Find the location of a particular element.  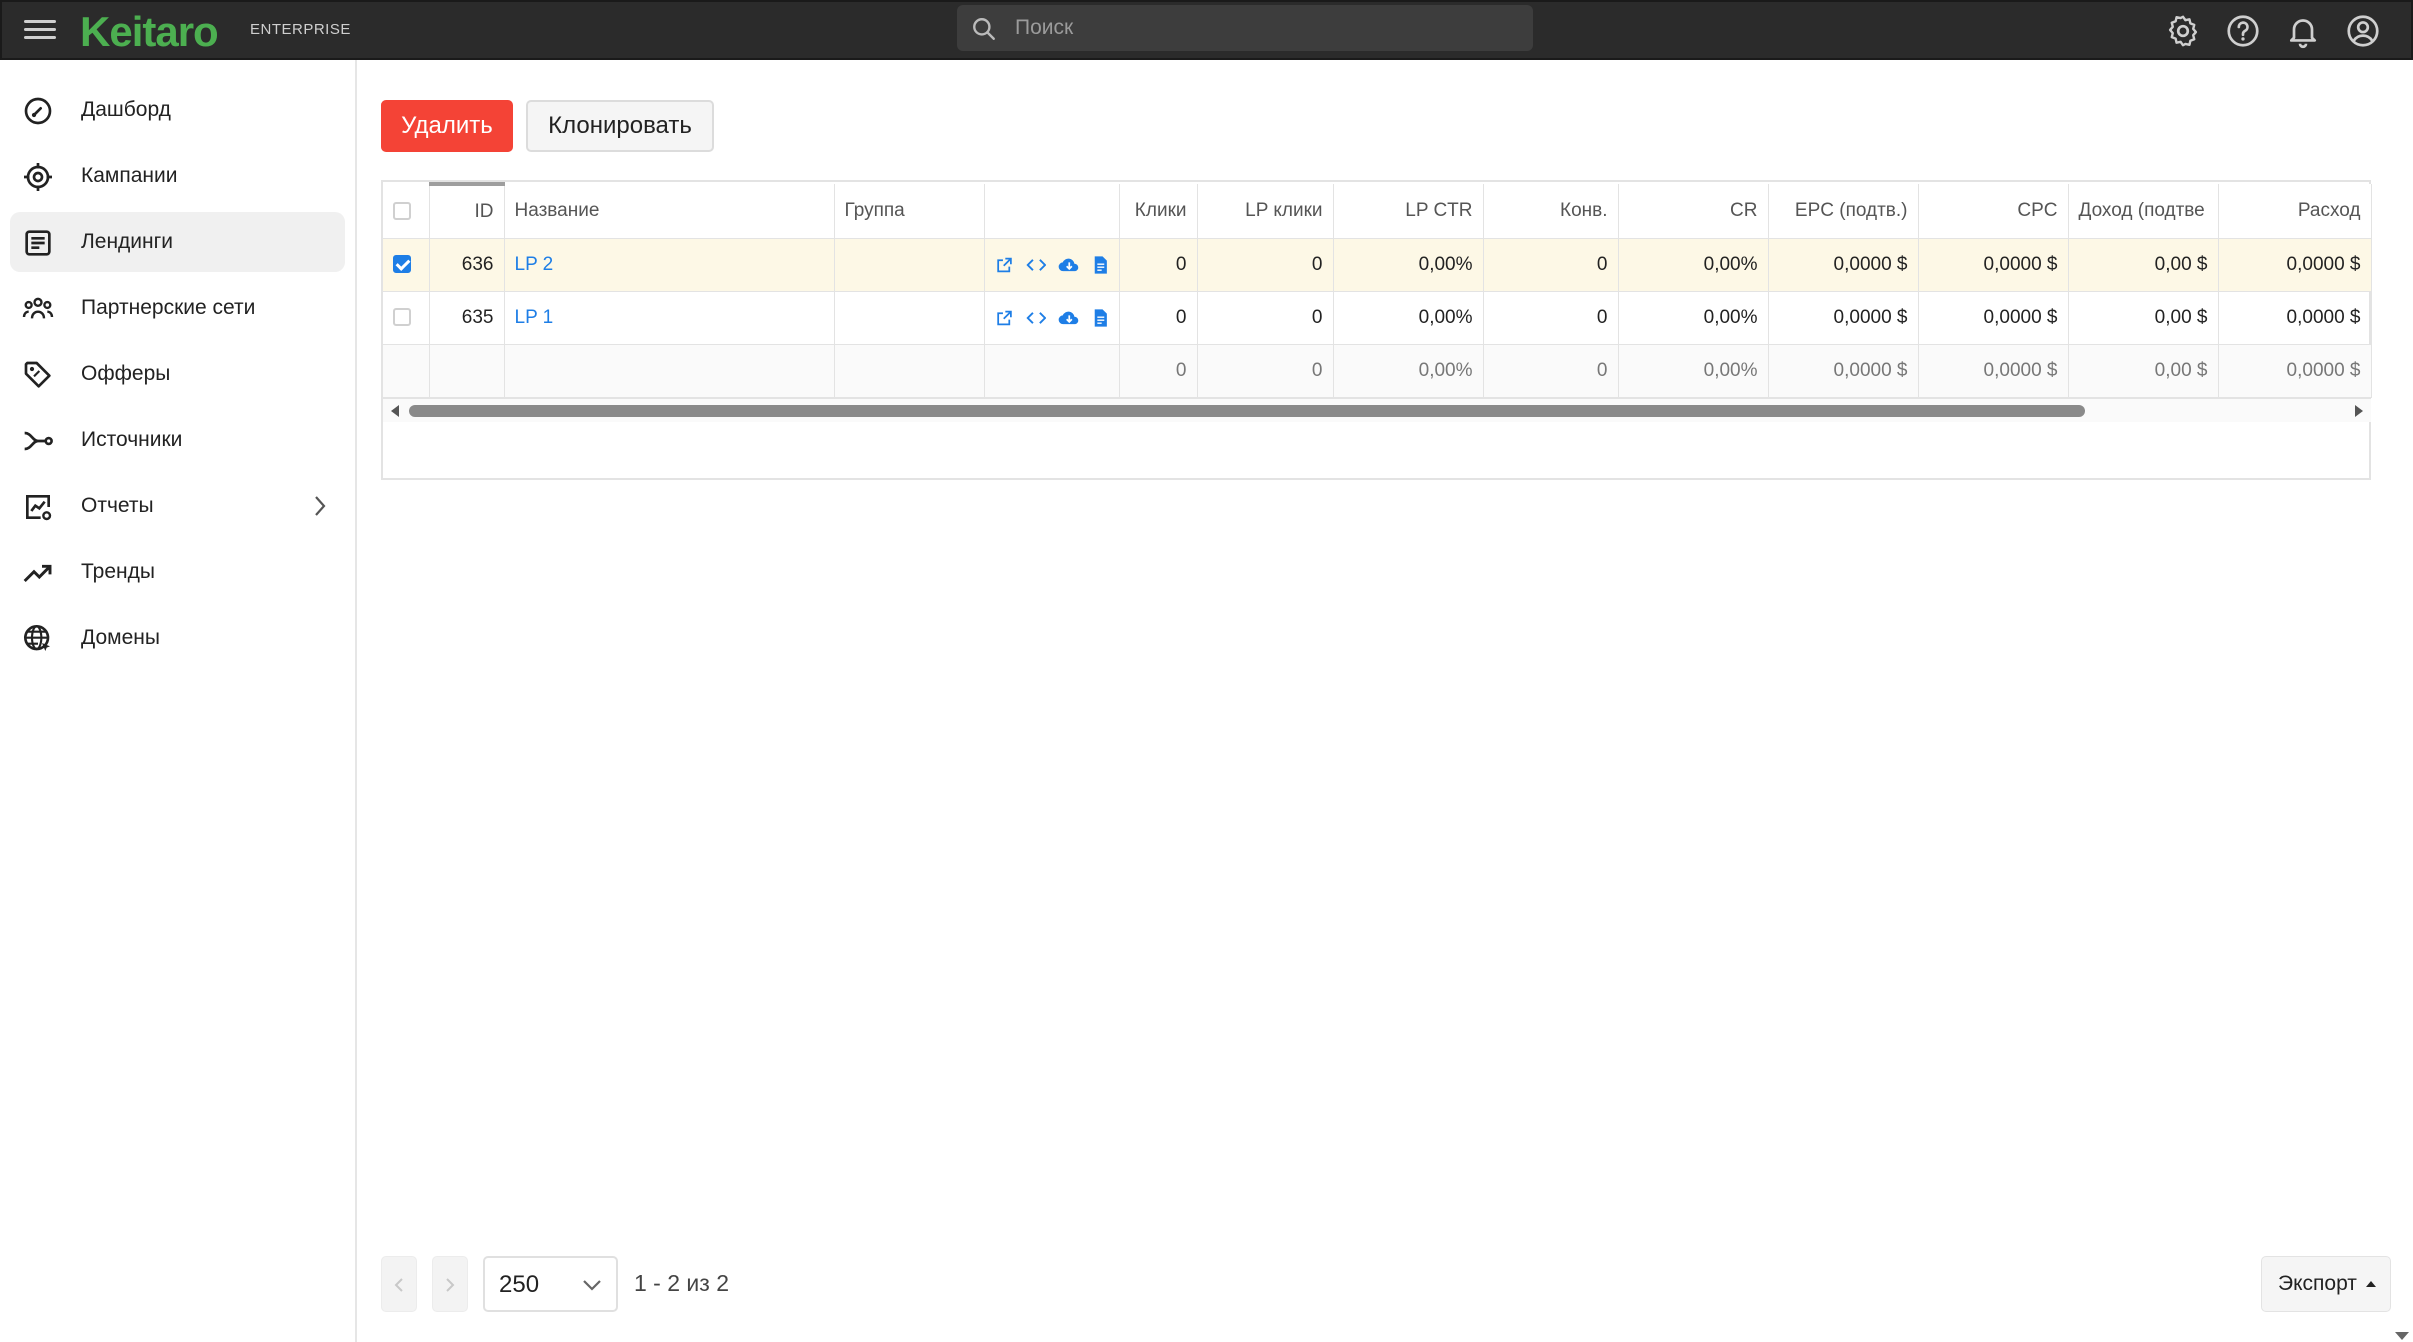

sidebar-item-offers: Офферы is located at coordinates (177, 374).